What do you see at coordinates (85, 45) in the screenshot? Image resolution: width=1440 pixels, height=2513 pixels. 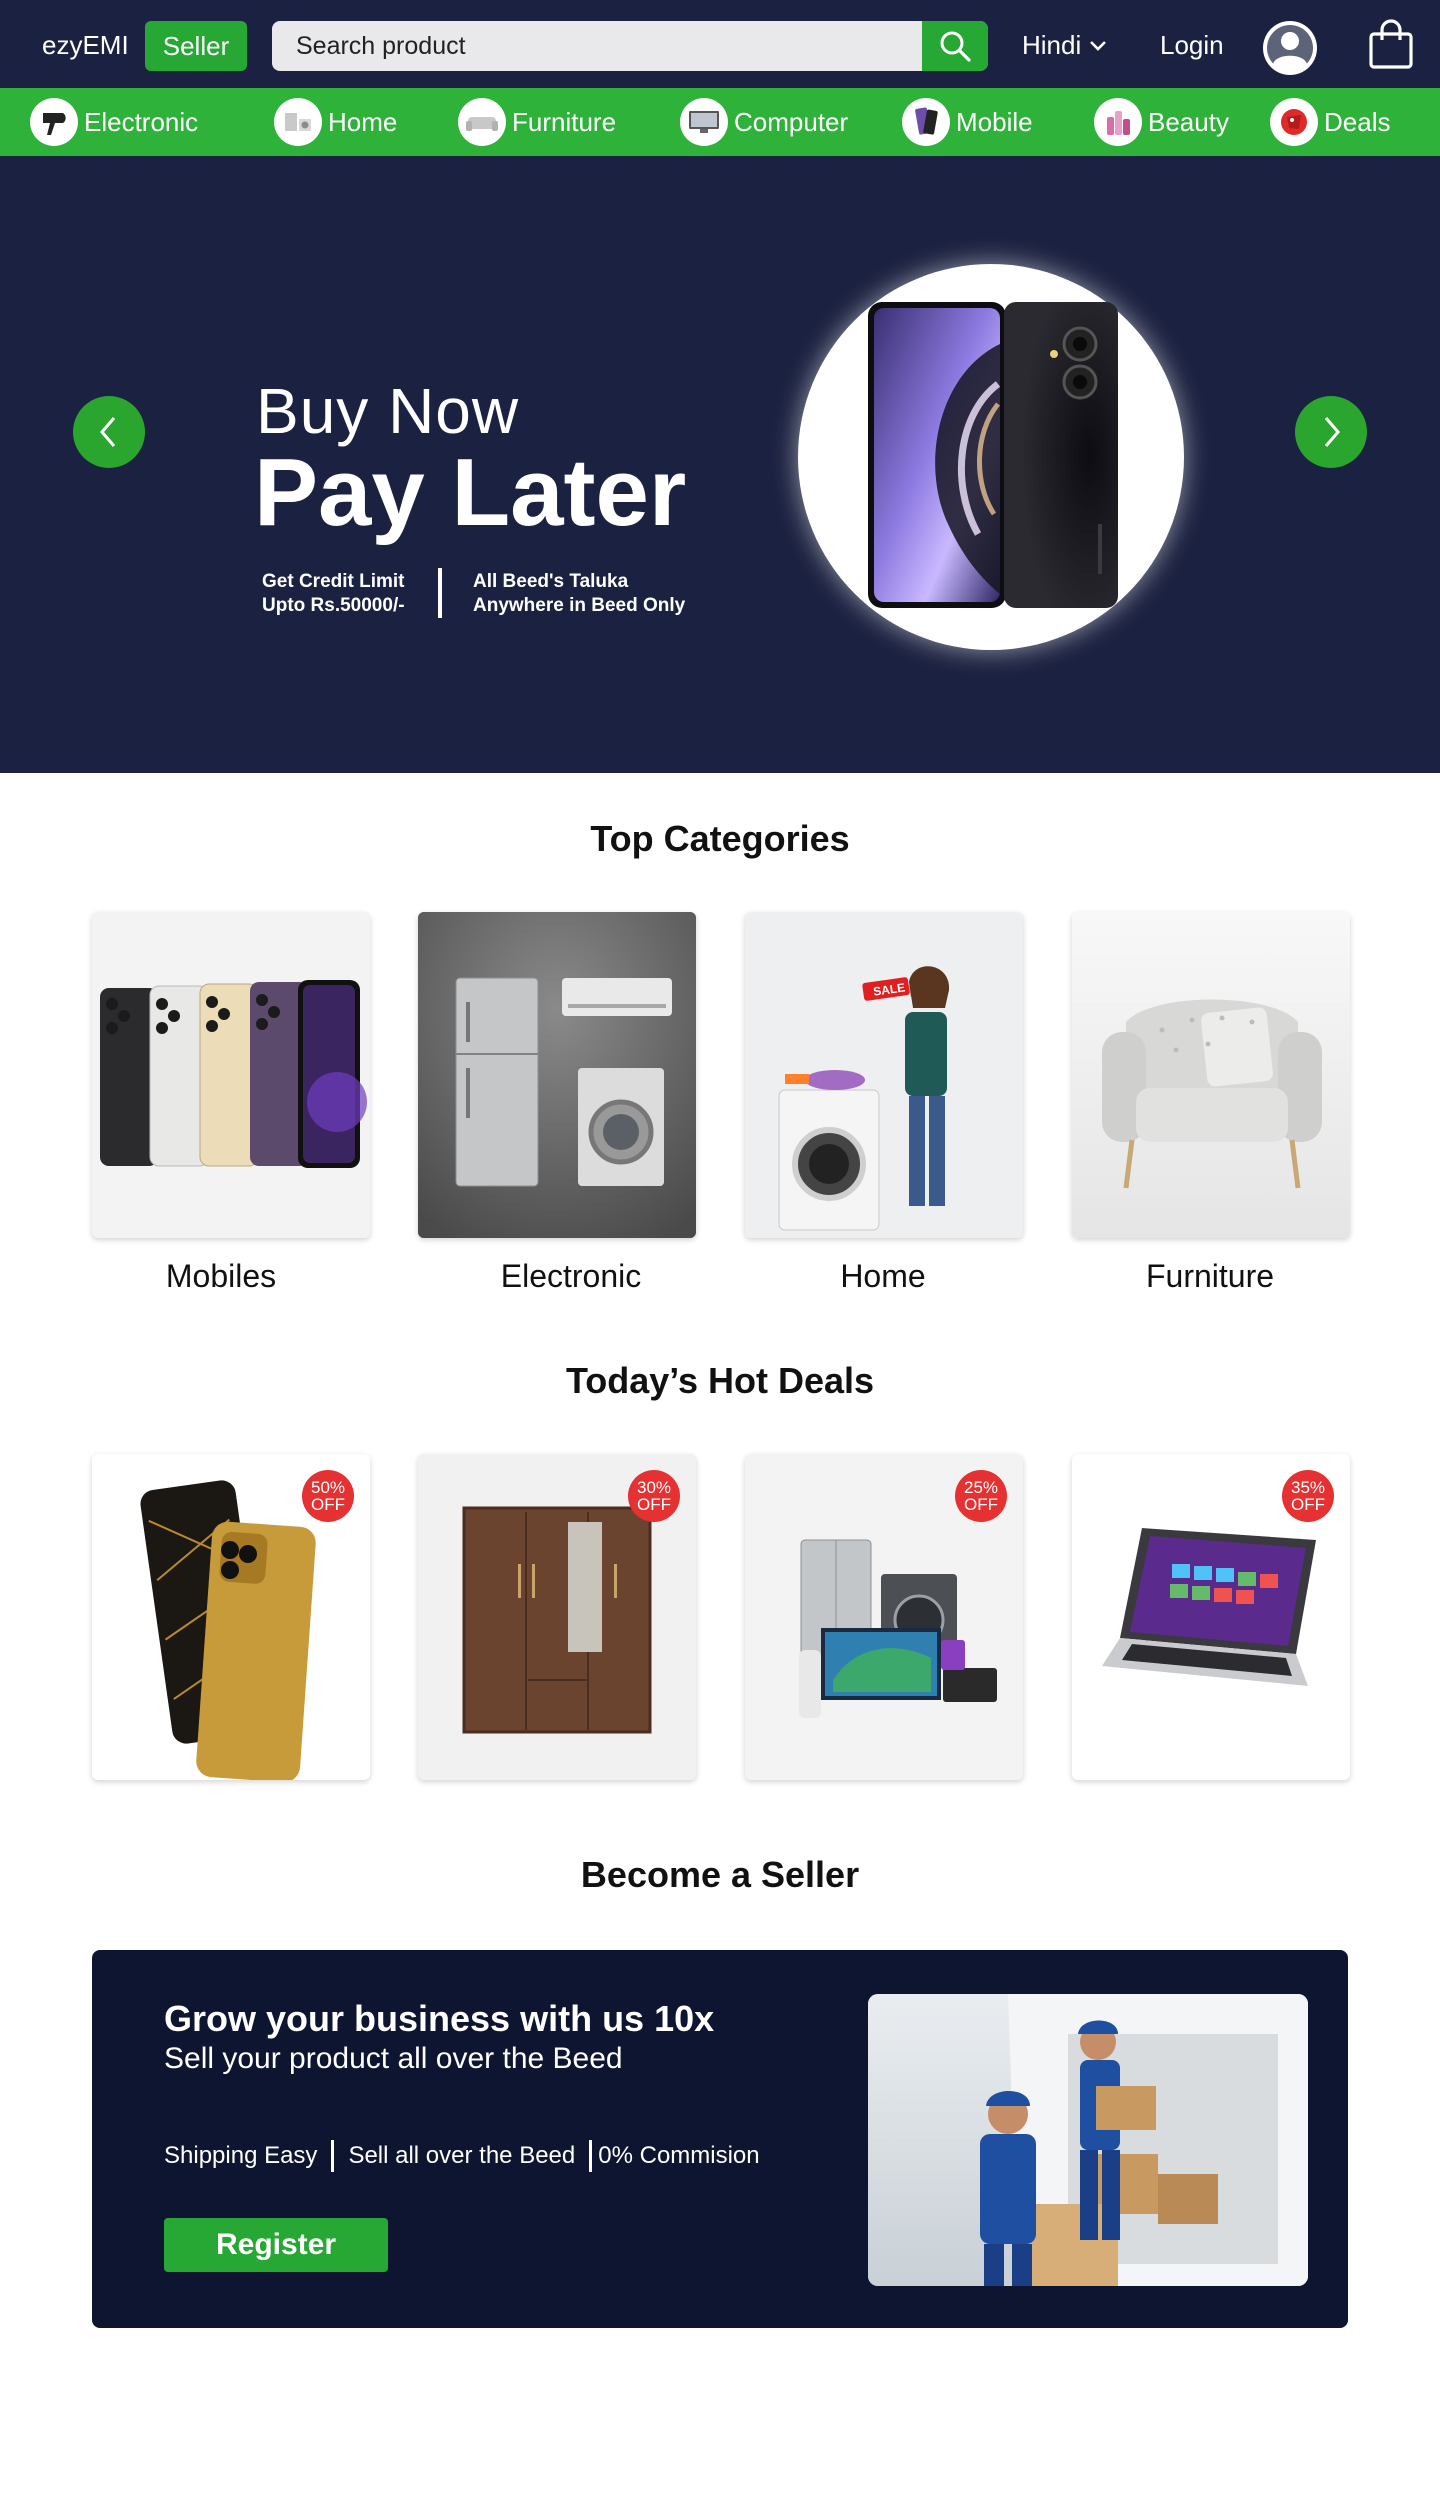 I see `logo: ezyEMI` at bounding box center [85, 45].